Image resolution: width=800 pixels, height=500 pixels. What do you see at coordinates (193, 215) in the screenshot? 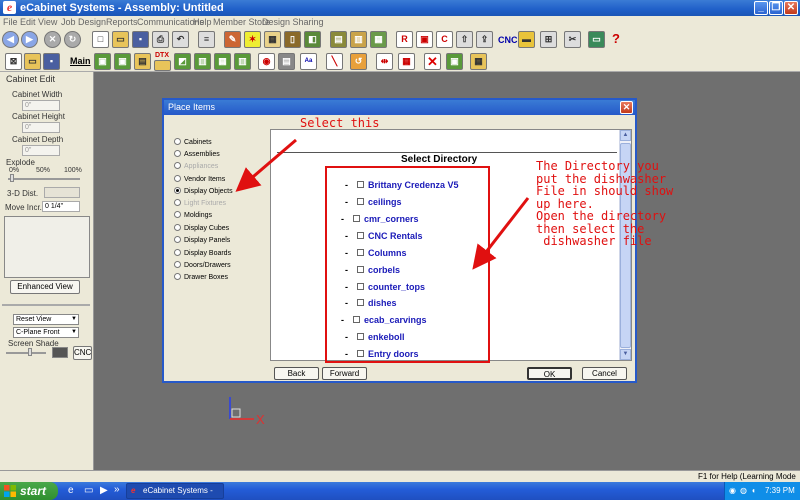
I see `radio-moldings: Moldings` at bounding box center [193, 215].